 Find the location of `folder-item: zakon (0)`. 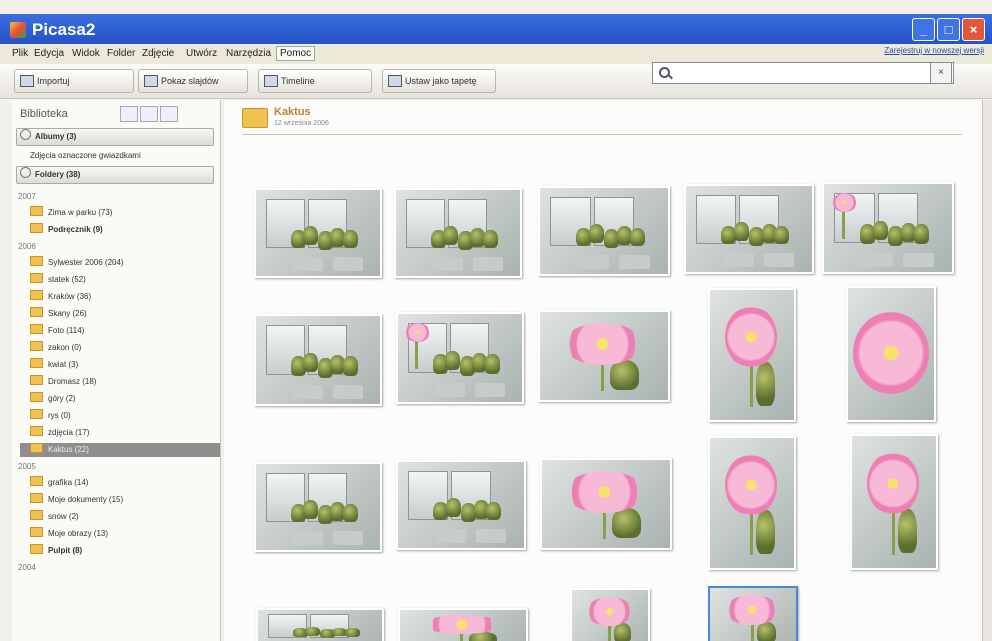

folder-item: zakon (0) is located at coordinates (55, 348).